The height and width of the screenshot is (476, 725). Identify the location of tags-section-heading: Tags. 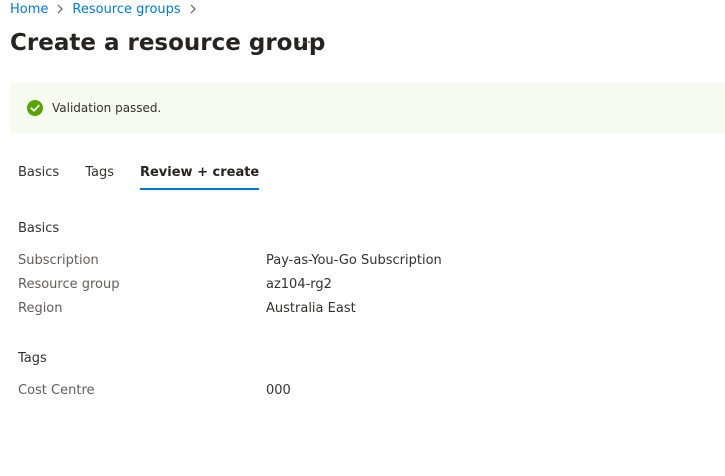
(32, 358).